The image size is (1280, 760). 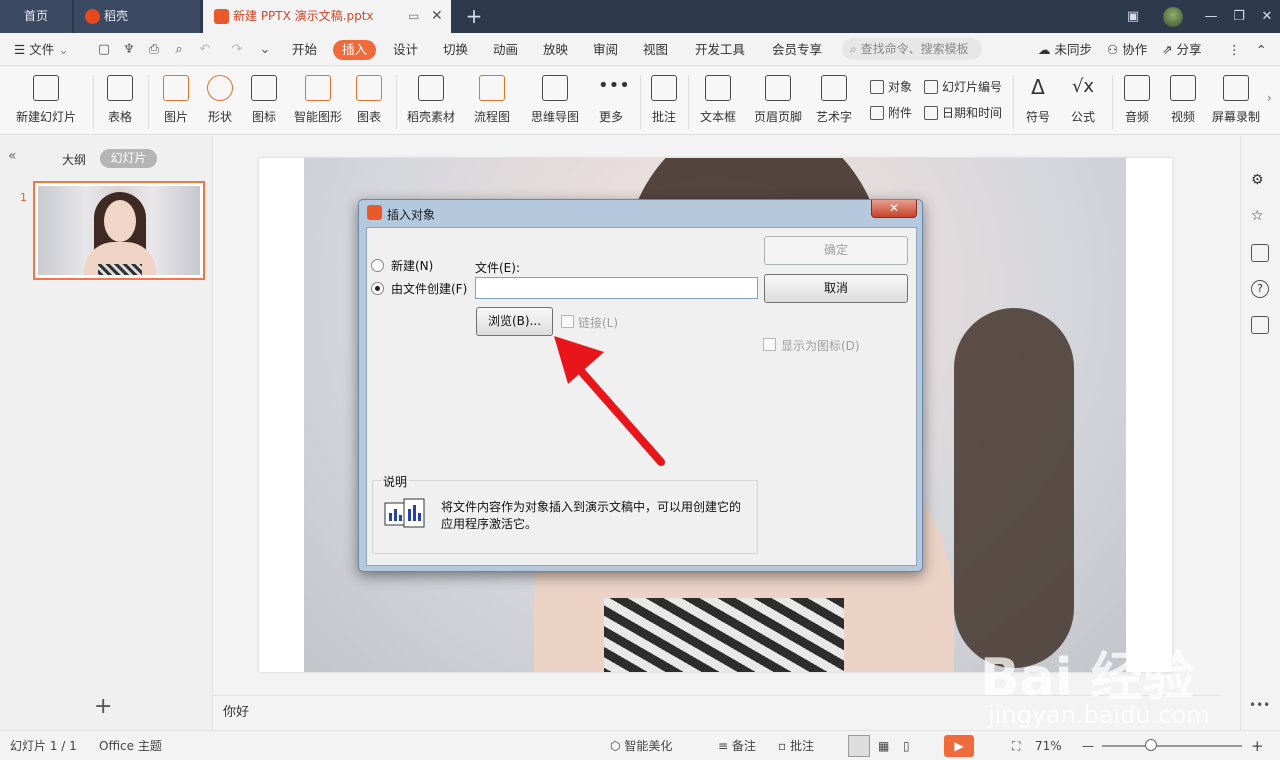 What do you see at coordinates (128, 158) in the screenshot?
I see `tab-slides: 幻灯片` at bounding box center [128, 158].